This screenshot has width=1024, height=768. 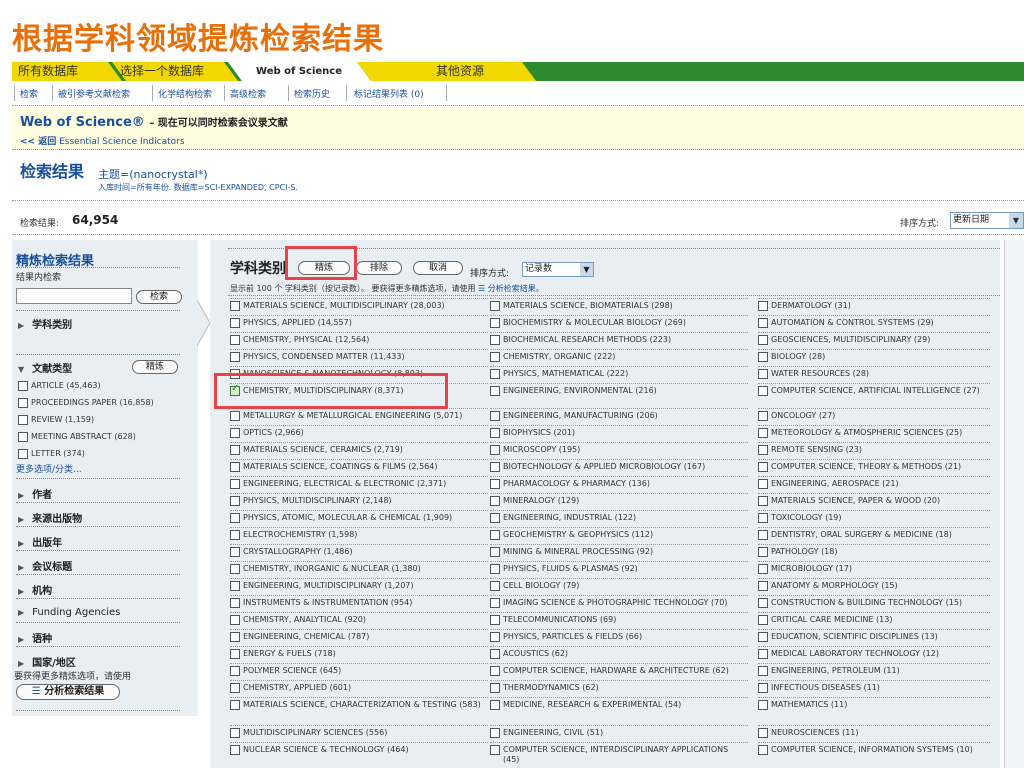 I want to click on section-source: ▶ 来源出版物, so click(x=50, y=517).